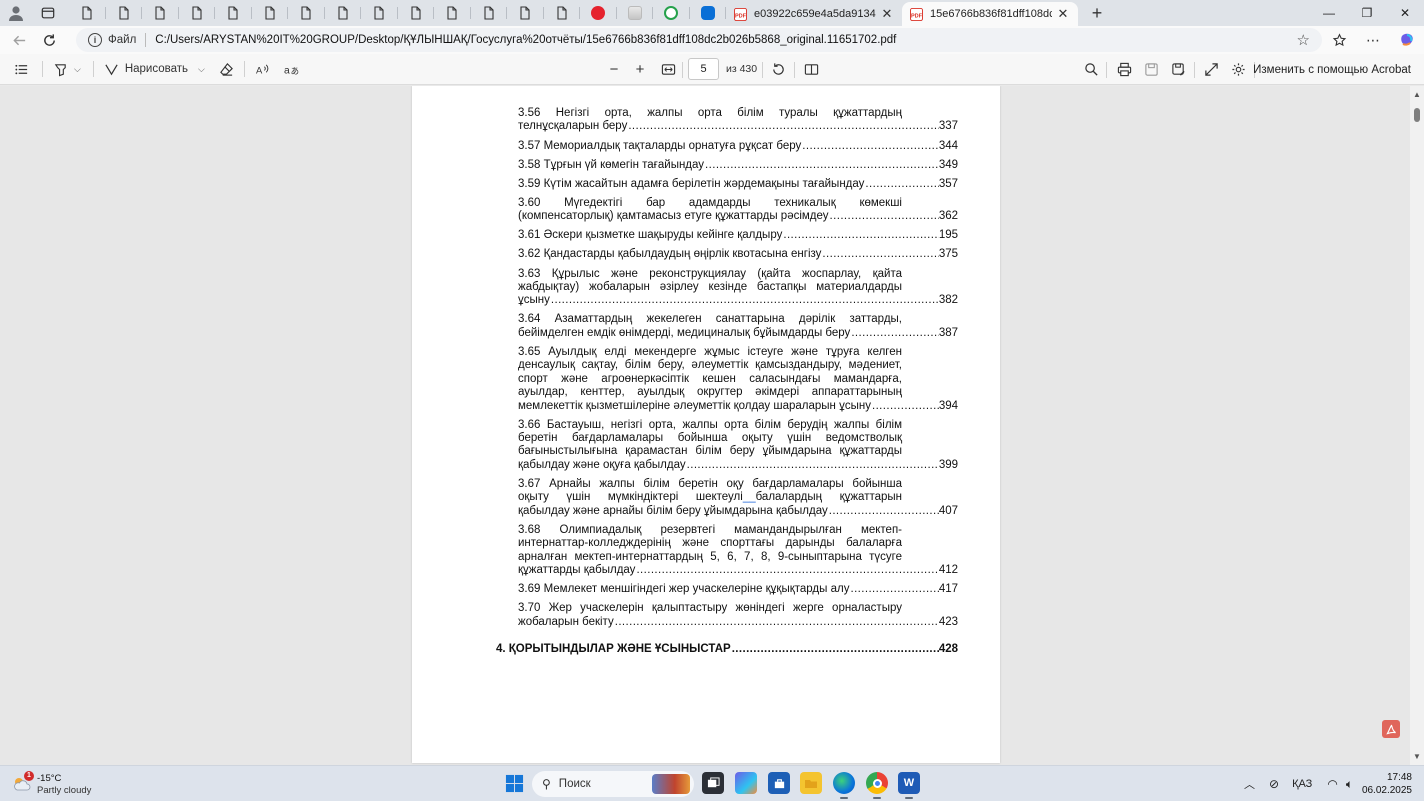 Image resolution: width=1424 pixels, height=801 pixels. What do you see at coordinates (226, 69) in the screenshot?
I see `eraser-button` at bounding box center [226, 69].